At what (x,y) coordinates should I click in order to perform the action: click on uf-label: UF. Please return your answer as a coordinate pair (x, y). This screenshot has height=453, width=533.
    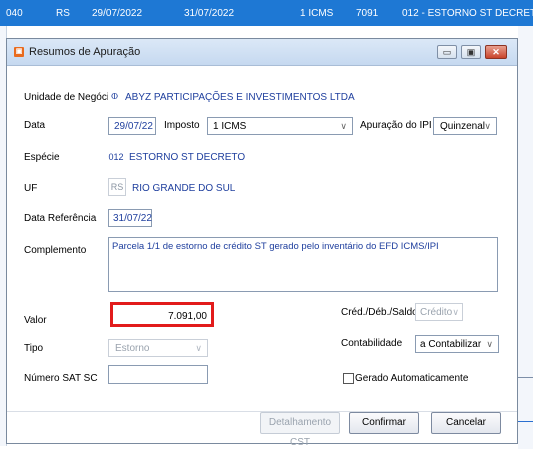
    Looking at the image, I should click on (31, 188).